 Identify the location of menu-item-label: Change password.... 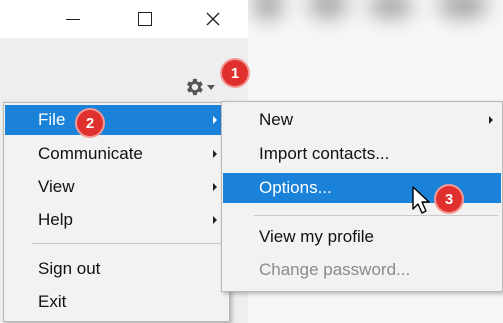
(335, 269).